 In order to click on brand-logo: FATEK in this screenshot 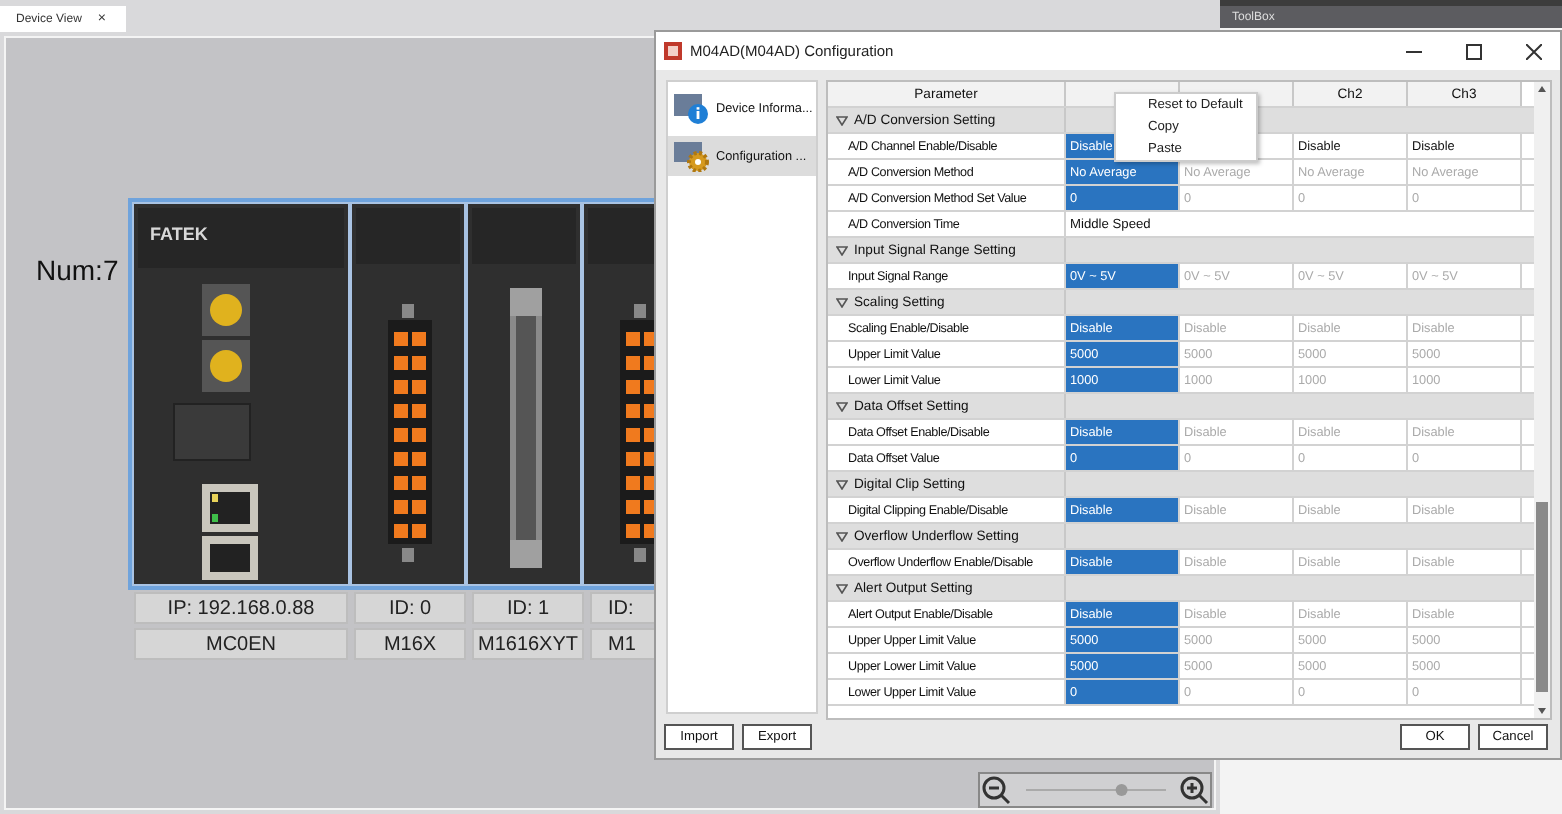, I will do `click(179, 234)`.